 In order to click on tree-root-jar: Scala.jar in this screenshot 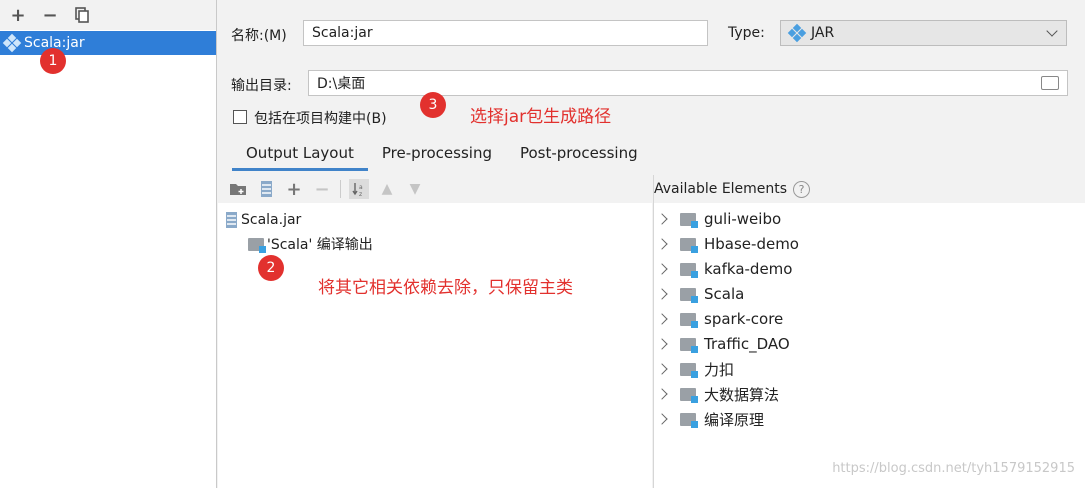, I will do `click(263, 220)`.